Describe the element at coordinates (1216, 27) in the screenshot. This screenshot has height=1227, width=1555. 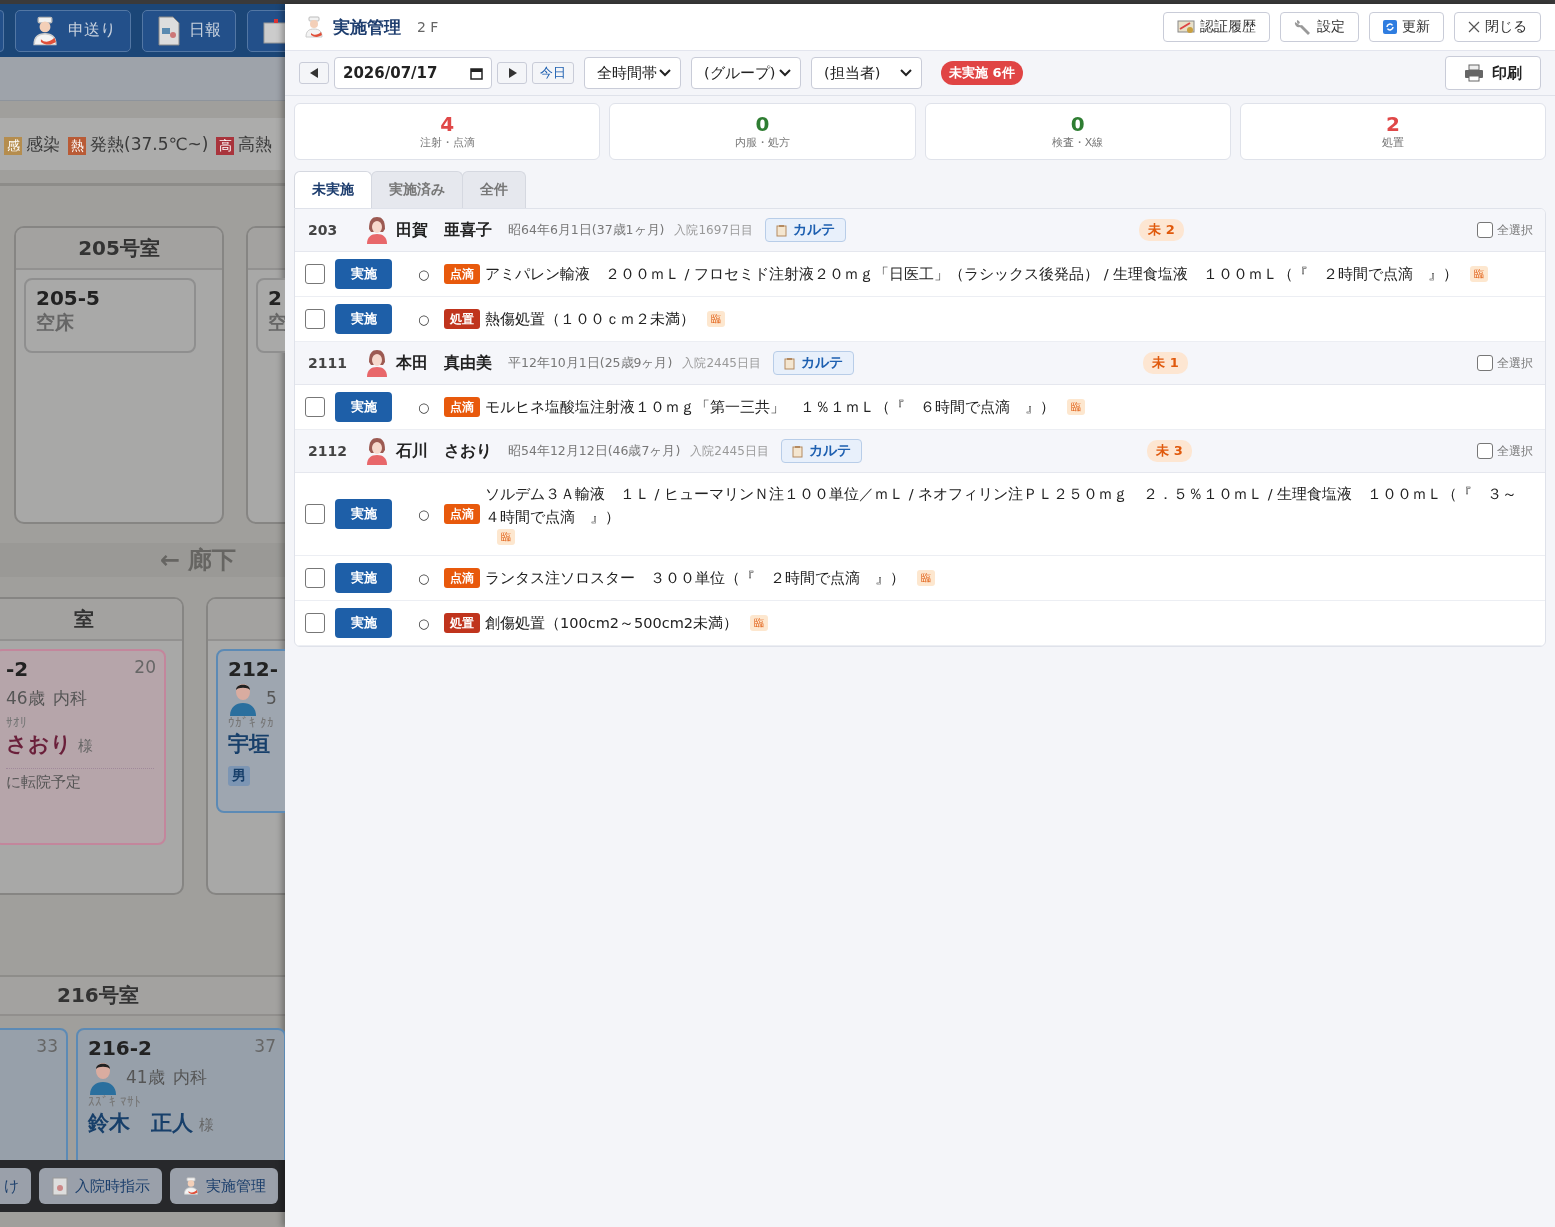
I see `header-button: 認証履歴` at that location.